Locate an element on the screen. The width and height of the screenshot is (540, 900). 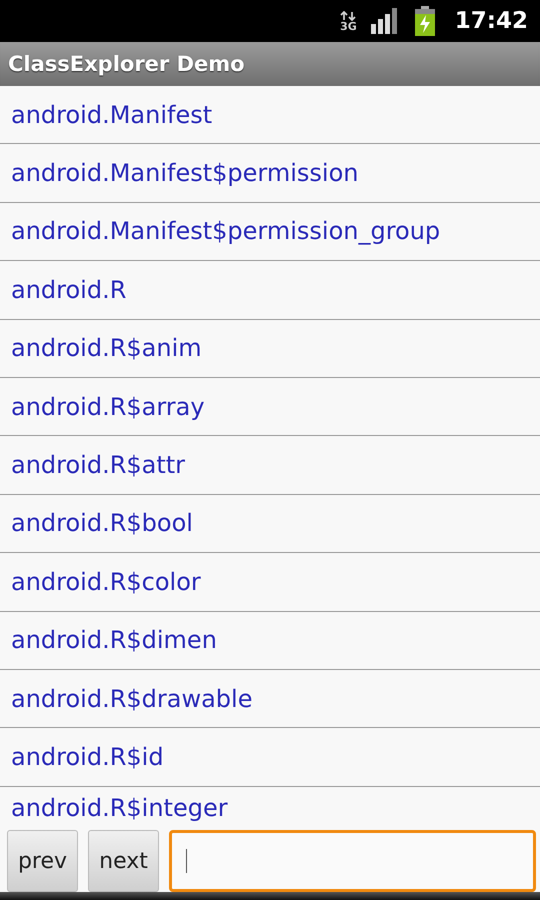
nav-button: next is located at coordinates (123, 861).